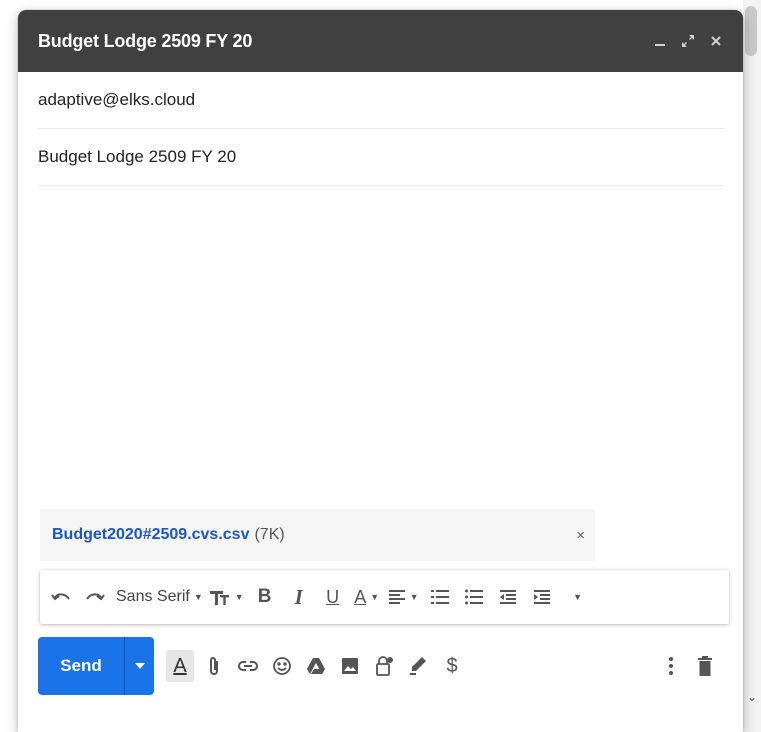 The height and width of the screenshot is (732, 761). Describe the element at coordinates (418, 666) in the screenshot. I see `insert-signature-icon` at that location.